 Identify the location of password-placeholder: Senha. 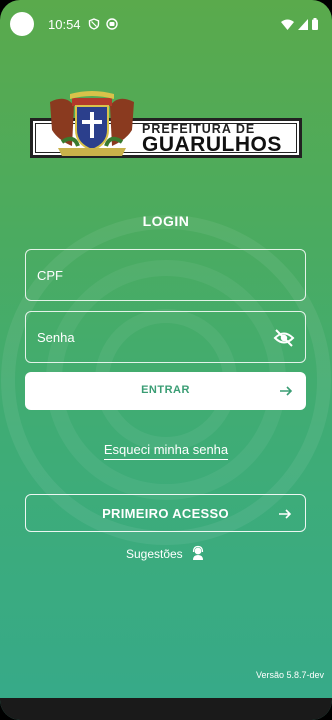
(56, 337).